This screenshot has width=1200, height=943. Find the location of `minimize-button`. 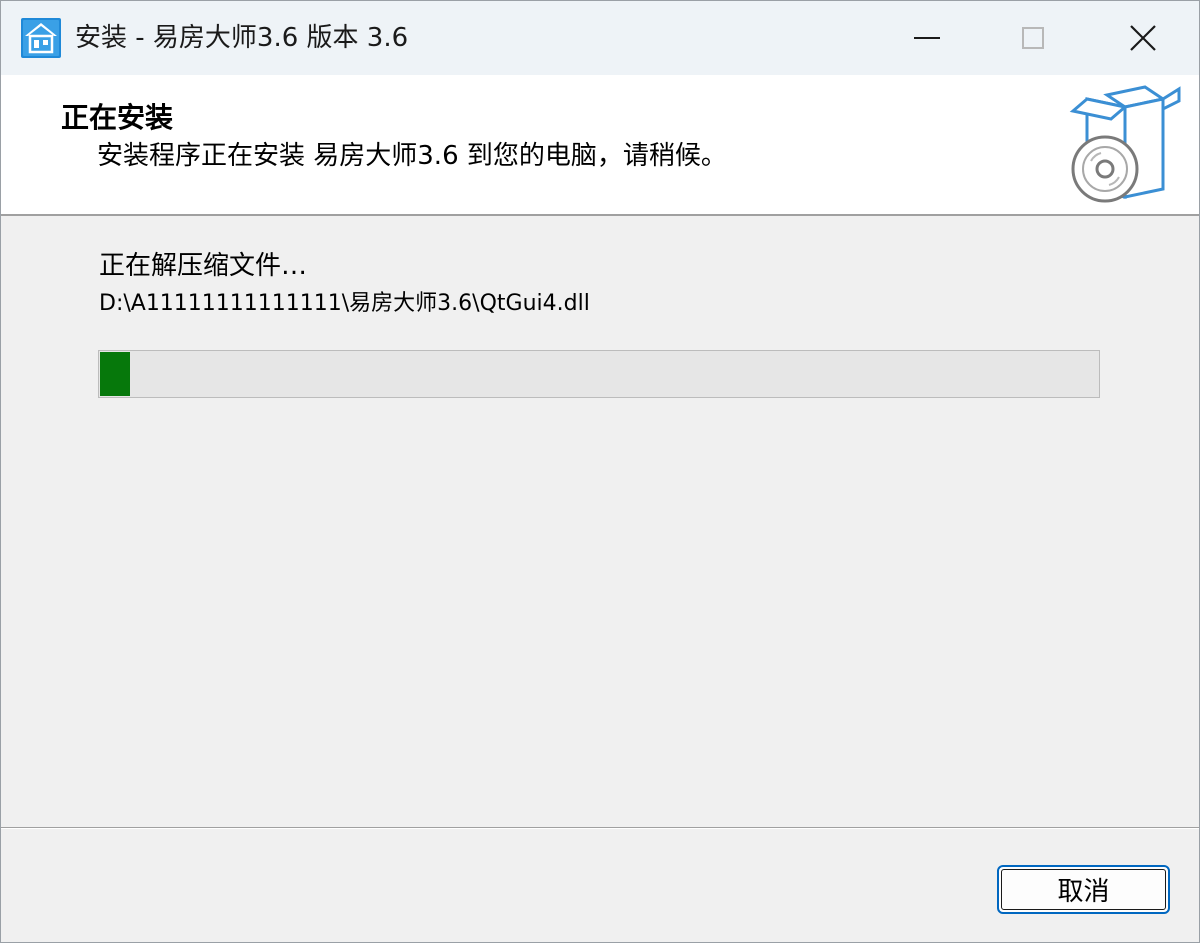

minimize-button is located at coordinates (927, 38).